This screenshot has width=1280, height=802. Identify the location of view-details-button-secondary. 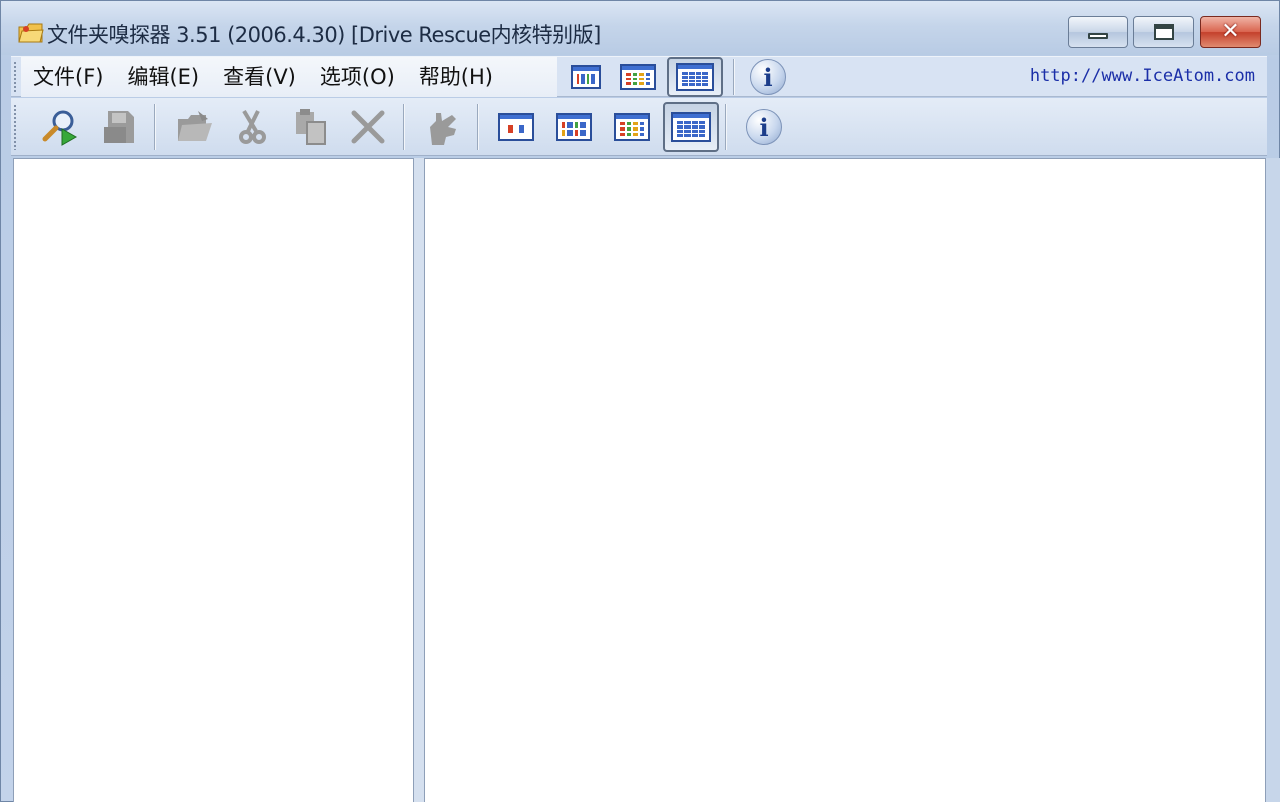
(695, 77).